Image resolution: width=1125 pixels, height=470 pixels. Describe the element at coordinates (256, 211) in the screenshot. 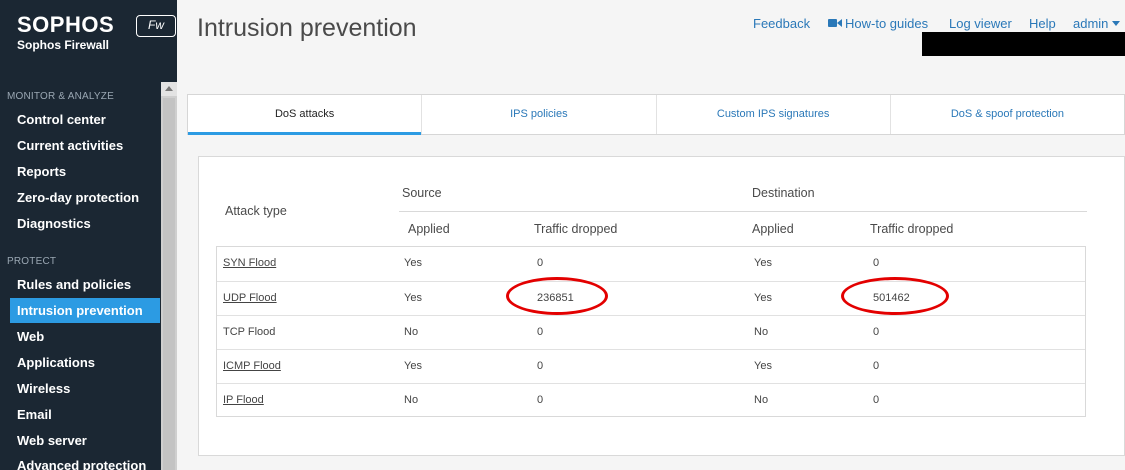

I see `column-header-attack-type: Attack type` at that location.